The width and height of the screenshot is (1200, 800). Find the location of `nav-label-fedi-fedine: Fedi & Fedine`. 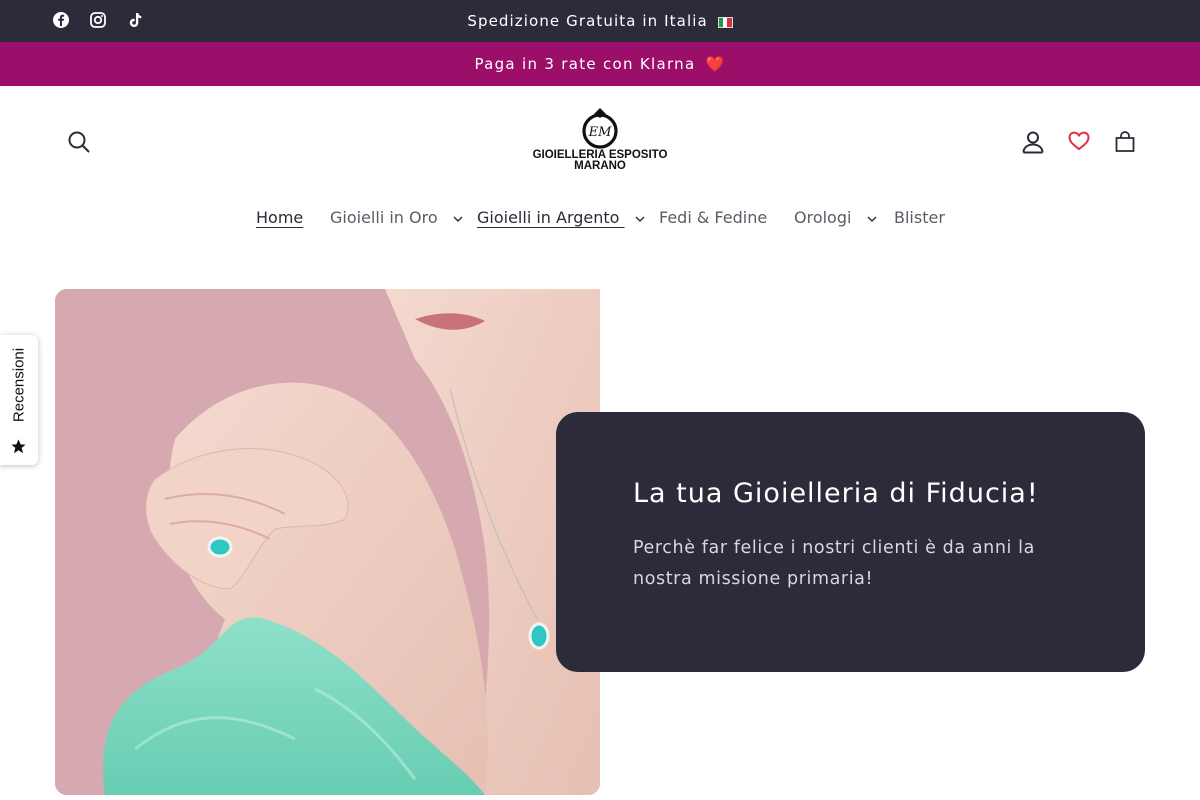

nav-label-fedi-fedine: Fedi & Fedine is located at coordinates (713, 217).